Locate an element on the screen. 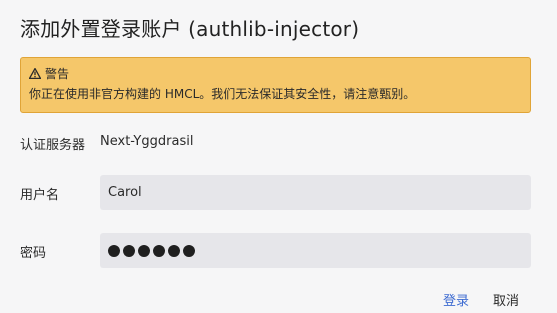 Image resolution: width=557 pixels, height=313 pixels. warning-triangle-icon is located at coordinates (35, 73).